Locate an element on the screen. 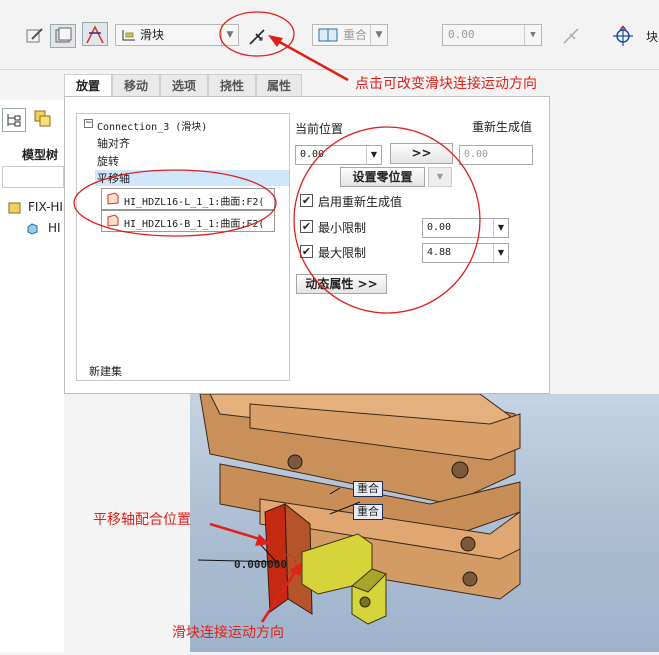 The image size is (659, 655). direction-note: 滑块连接运动方向 is located at coordinates (228, 633).